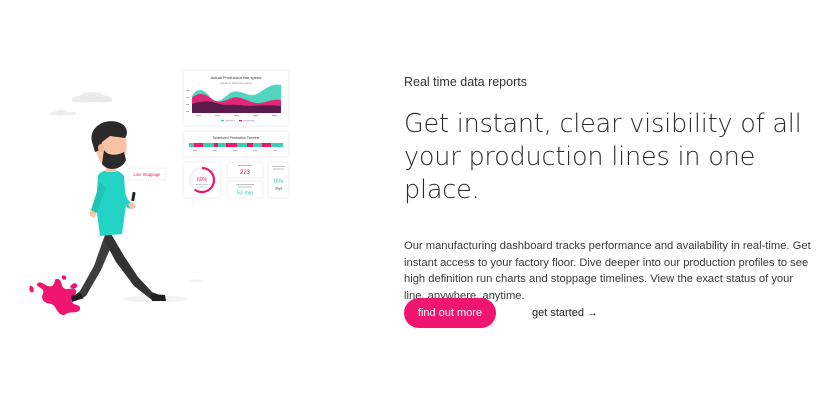 This screenshot has height=400, width=831. Describe the element at coordinates (245, 194) in the screenshot. I see `stat-value-duration: 53 min` at that location.